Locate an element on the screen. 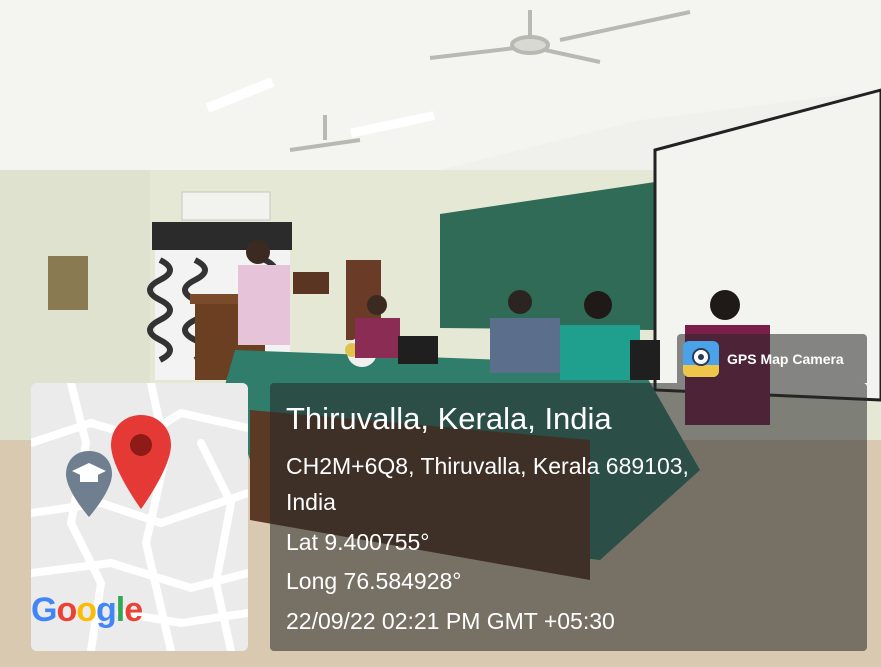  google-letter: G is located at coordinates (44, 610).